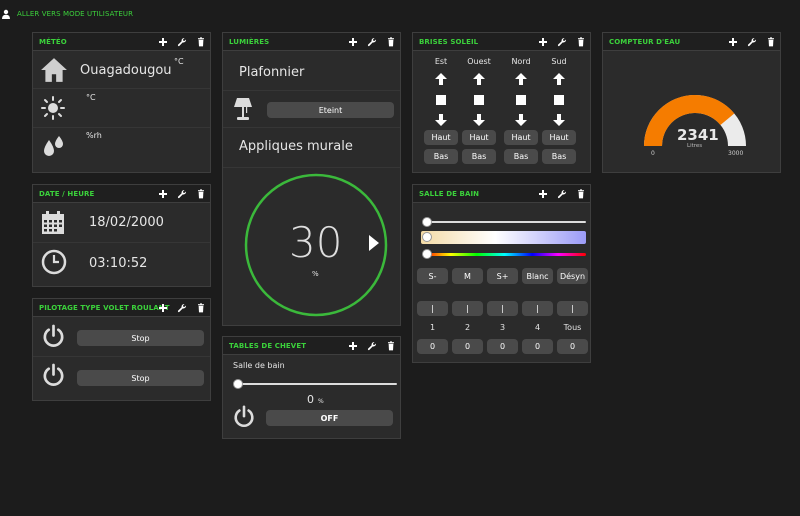 Image resolution: width=800 pixels, height=516 pixels. What do you see at coordinates (572, 346) in the screenshot?
I see `channel-all-value: 0` at bounding box center [572, 346].